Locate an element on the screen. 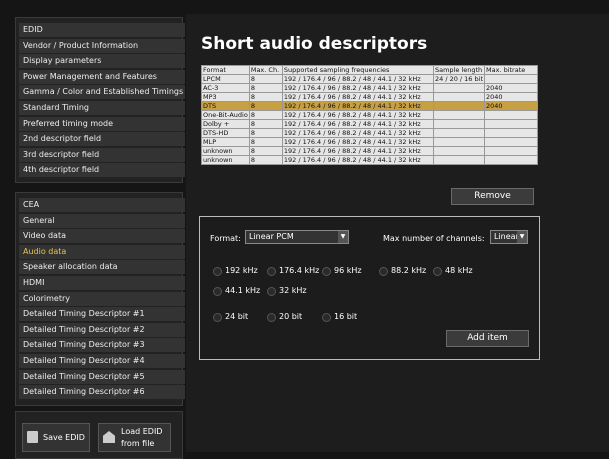 The image size is (609, 459). edid-item-display-parameters: Display parameters is located at coordinates (102, 61).